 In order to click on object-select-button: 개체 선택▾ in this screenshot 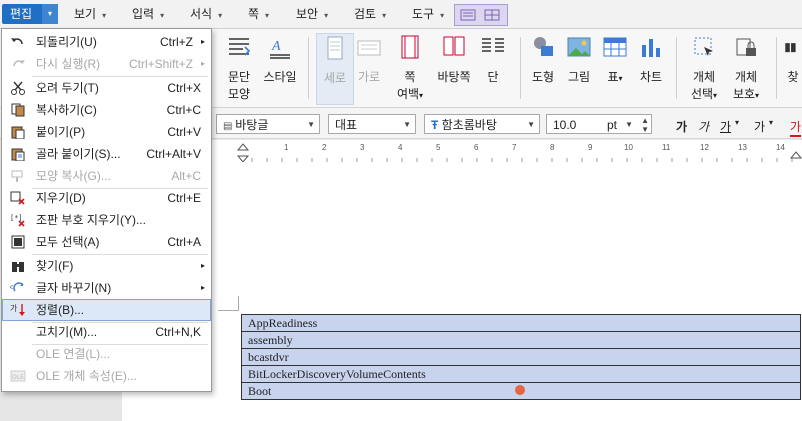, I will do `click(704, 67)`.